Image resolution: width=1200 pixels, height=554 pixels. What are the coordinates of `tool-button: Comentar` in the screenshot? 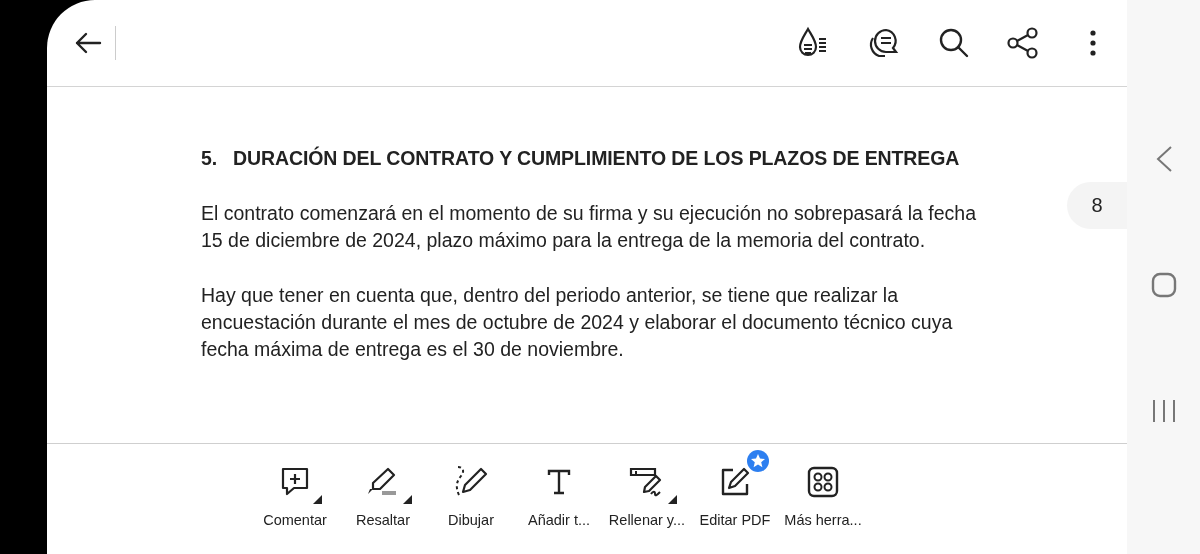 It's located at (295, 488).